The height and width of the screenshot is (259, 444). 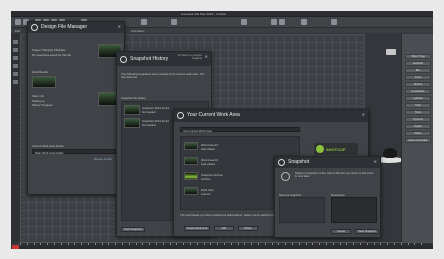 I want to click on partner-logo: SHOTCUP, so click(x=336, y=149).